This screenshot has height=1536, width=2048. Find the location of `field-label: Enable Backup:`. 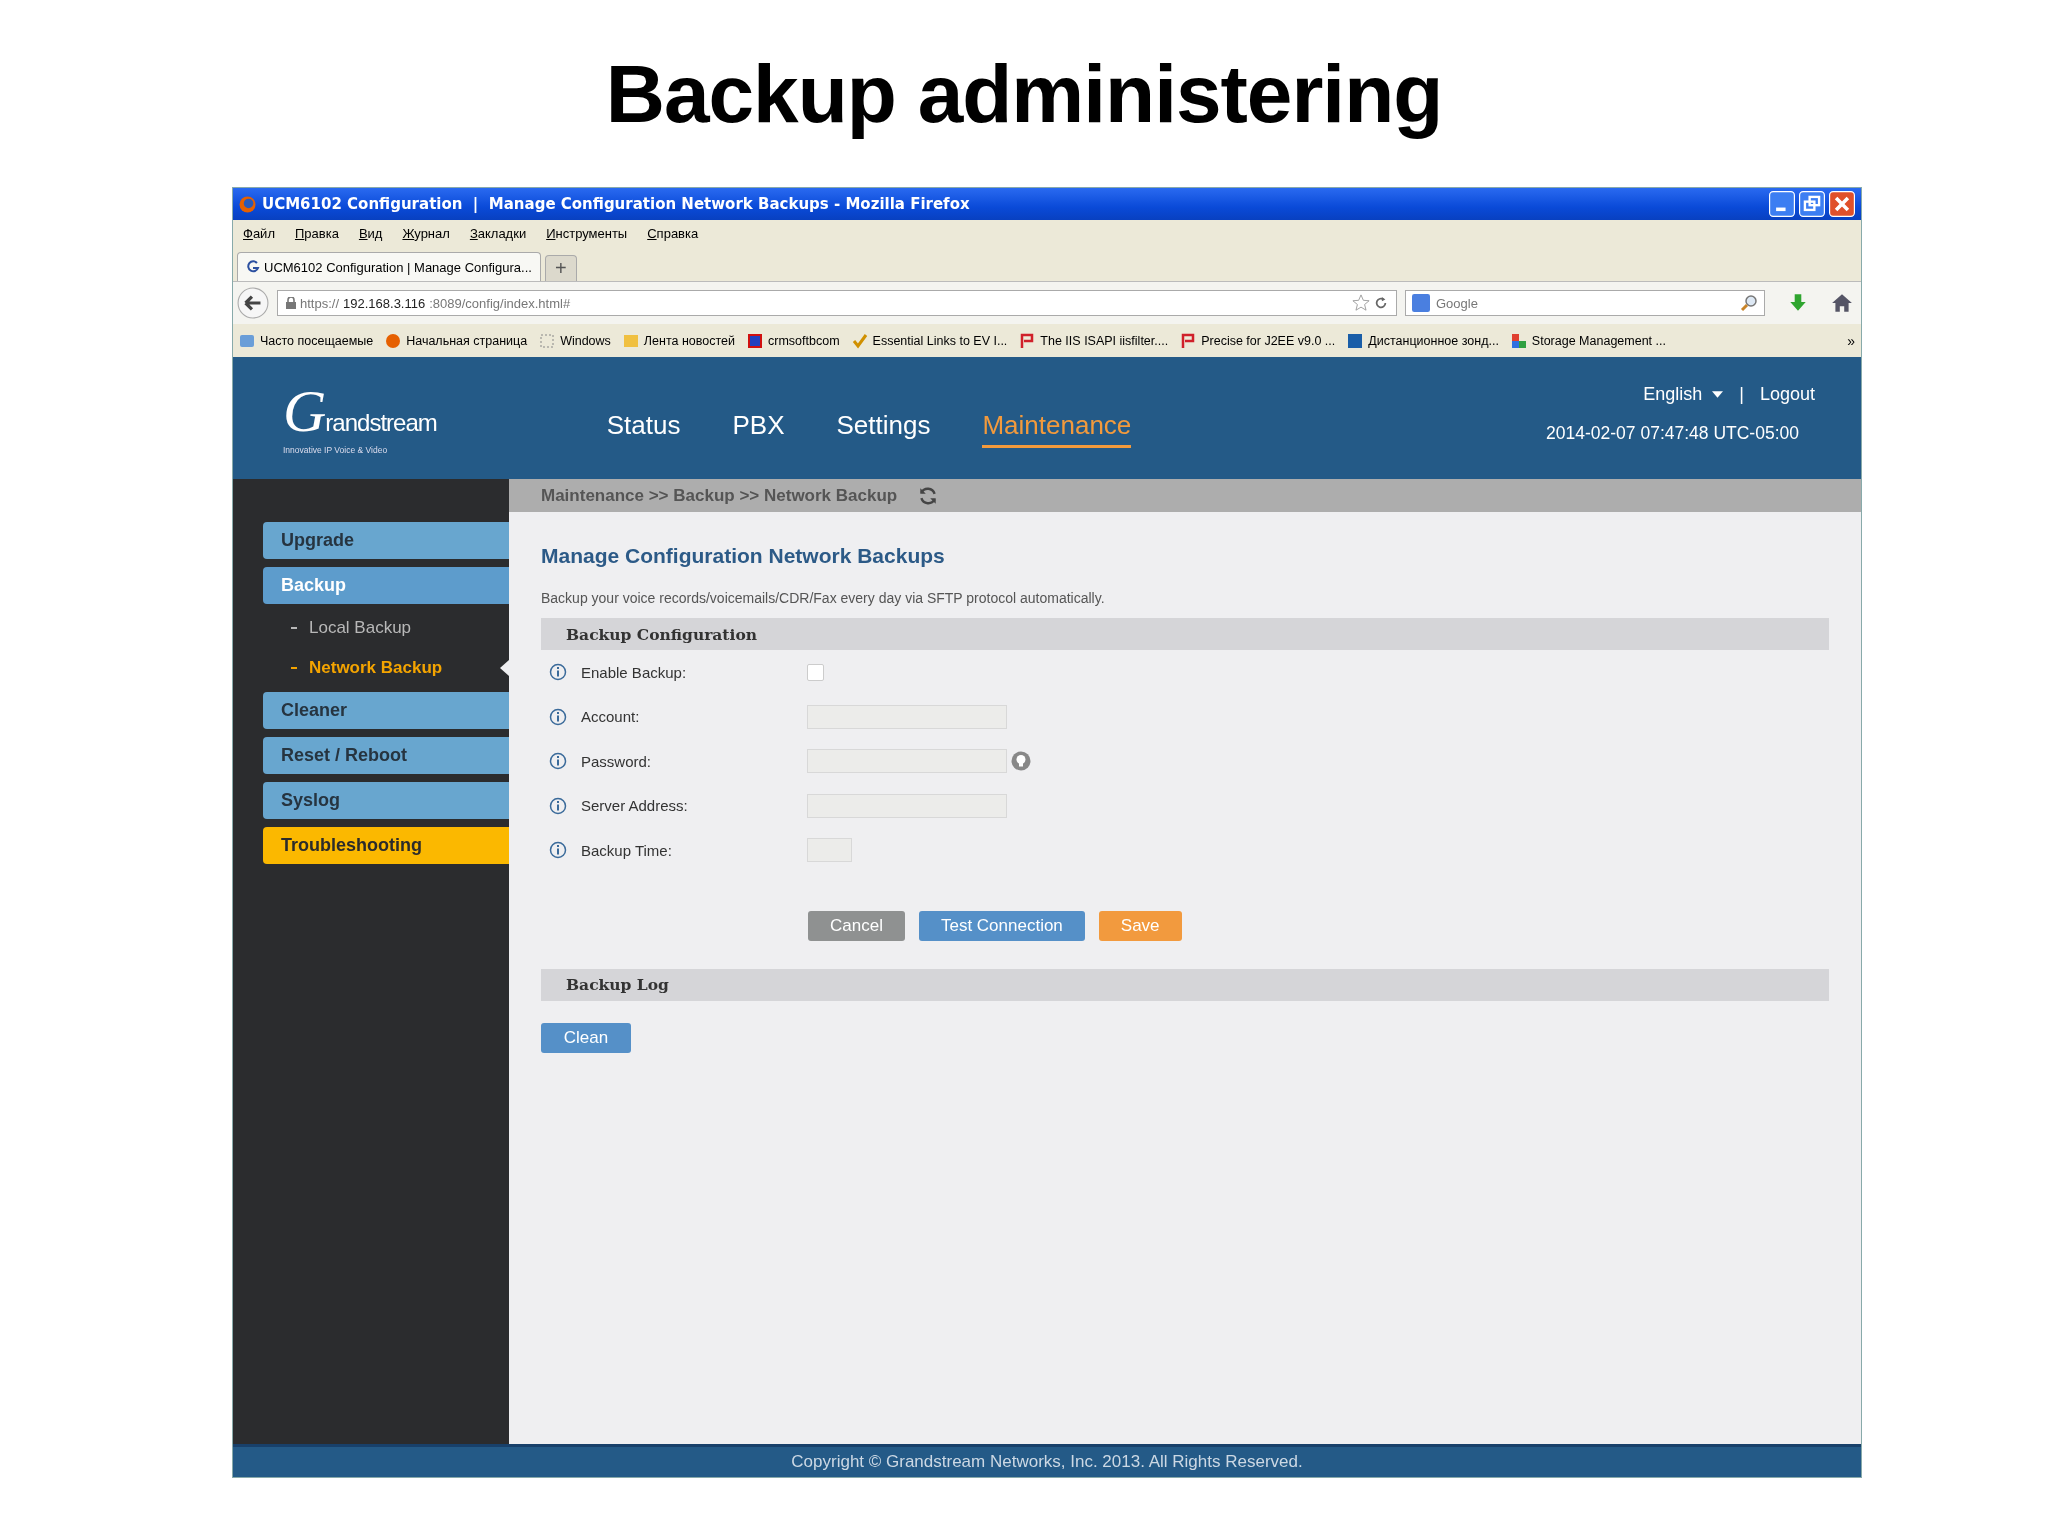

field-label: Enable Backup: is located at coordinates (634, 672).